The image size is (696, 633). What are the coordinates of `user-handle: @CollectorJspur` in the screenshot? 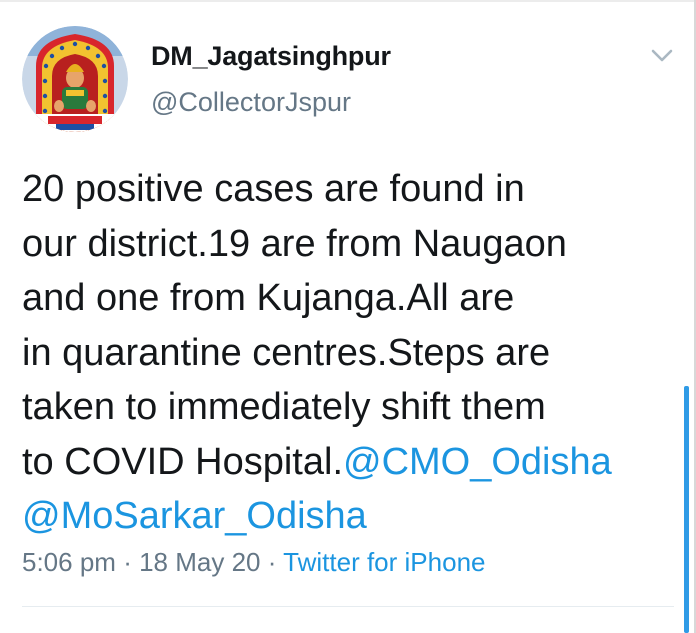 It's located at (251, 102).